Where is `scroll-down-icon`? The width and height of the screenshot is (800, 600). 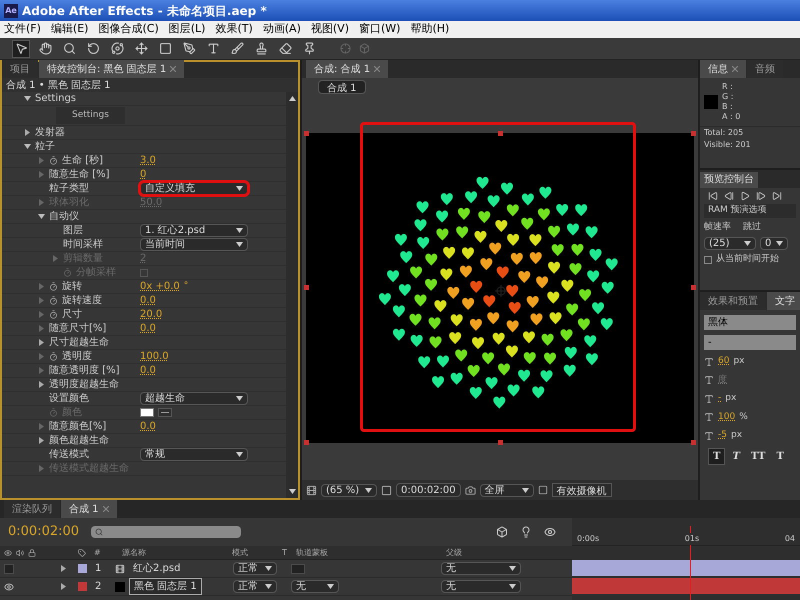
scroll-down-icon is located at coordinates (292, 491).